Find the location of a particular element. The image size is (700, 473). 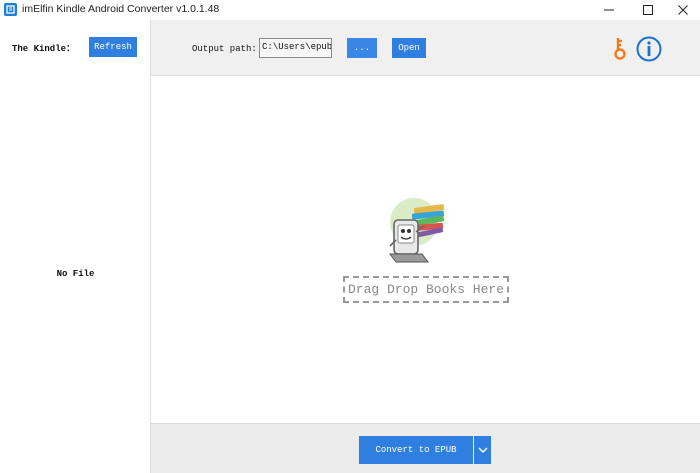

maximize-icon is located at coordinates (648, 10).